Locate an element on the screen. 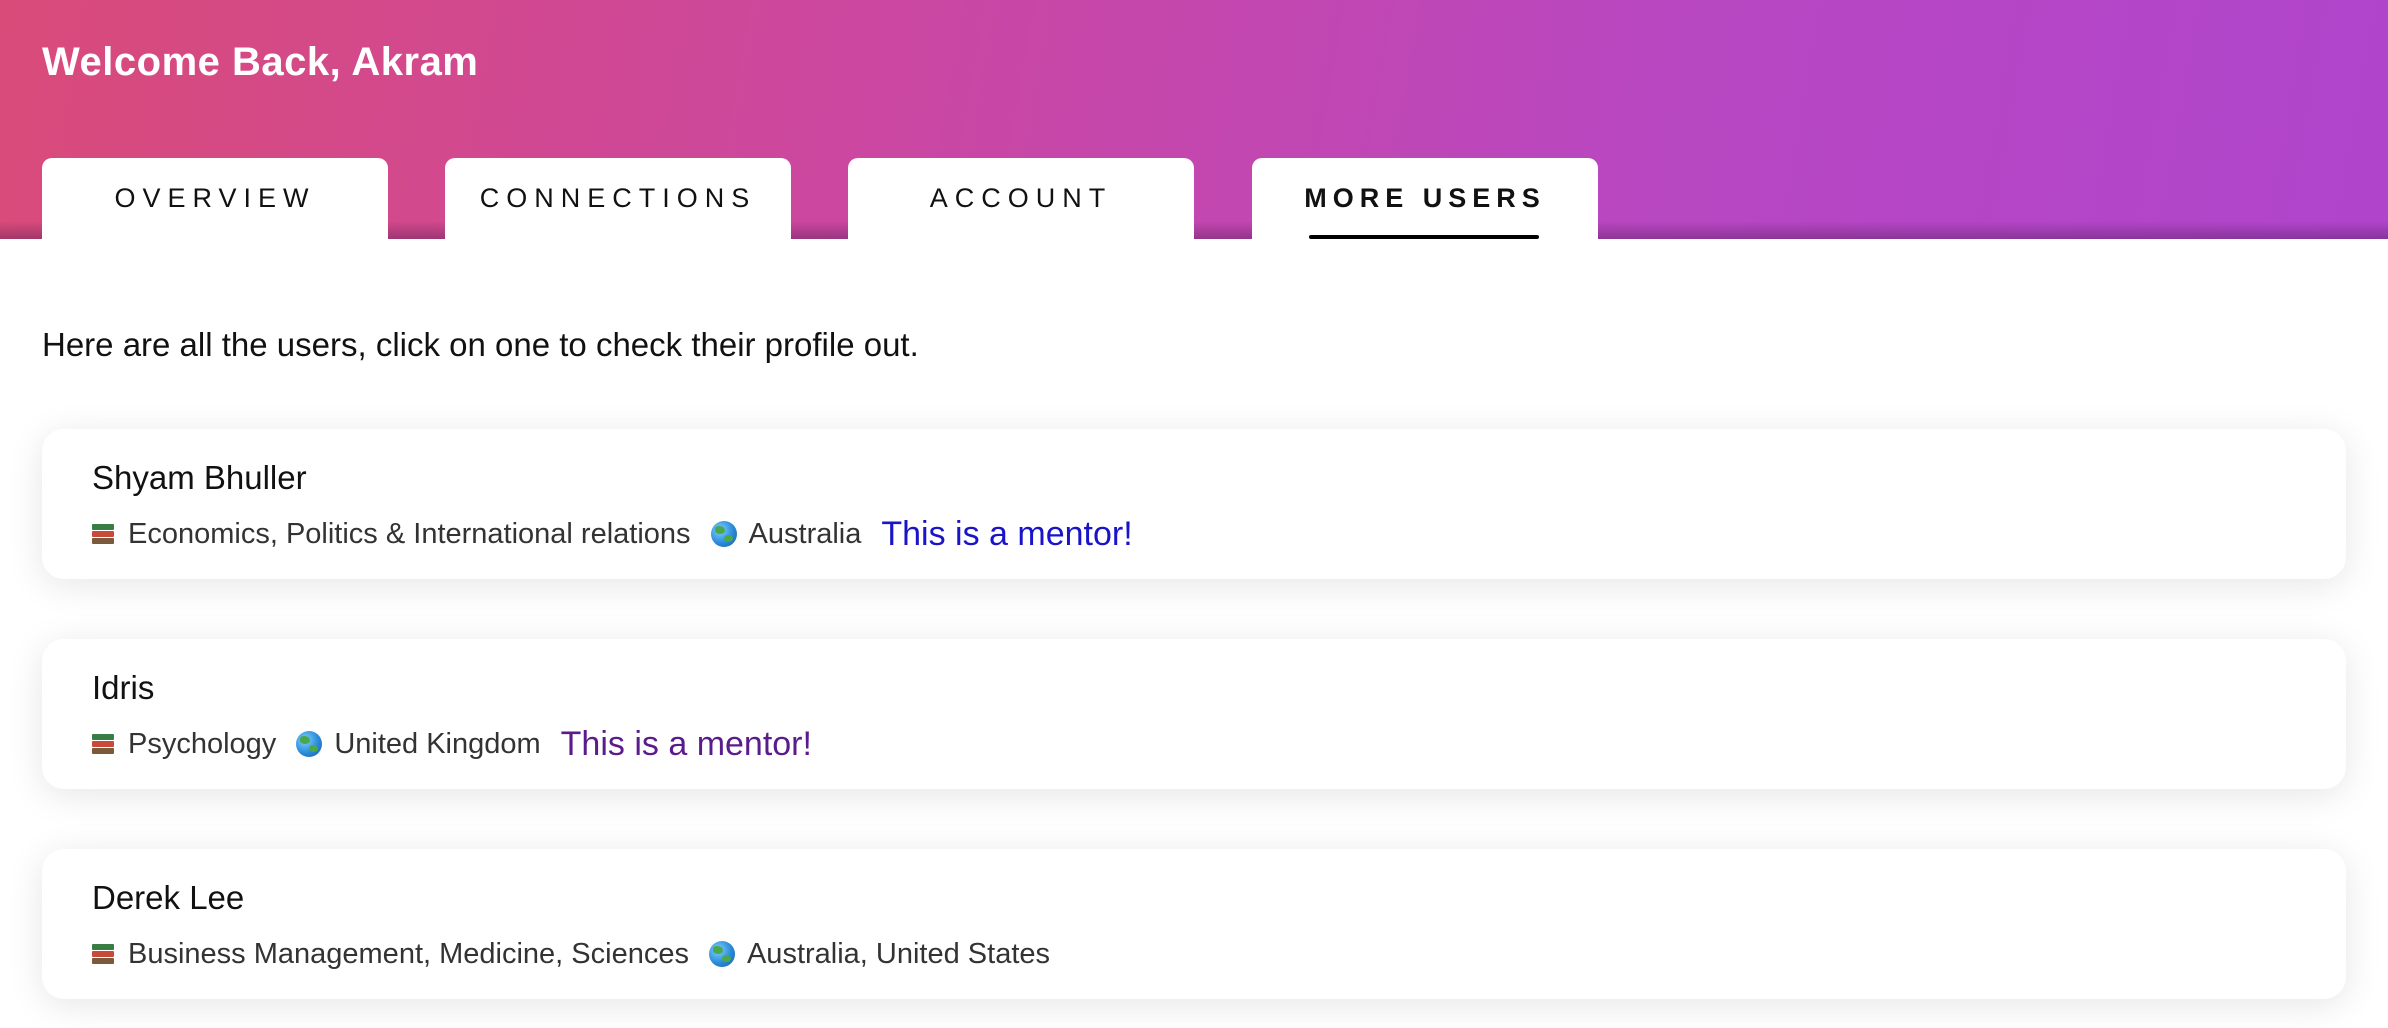  tab-label: ACCOUNT is located at coordinates (1021, 197).